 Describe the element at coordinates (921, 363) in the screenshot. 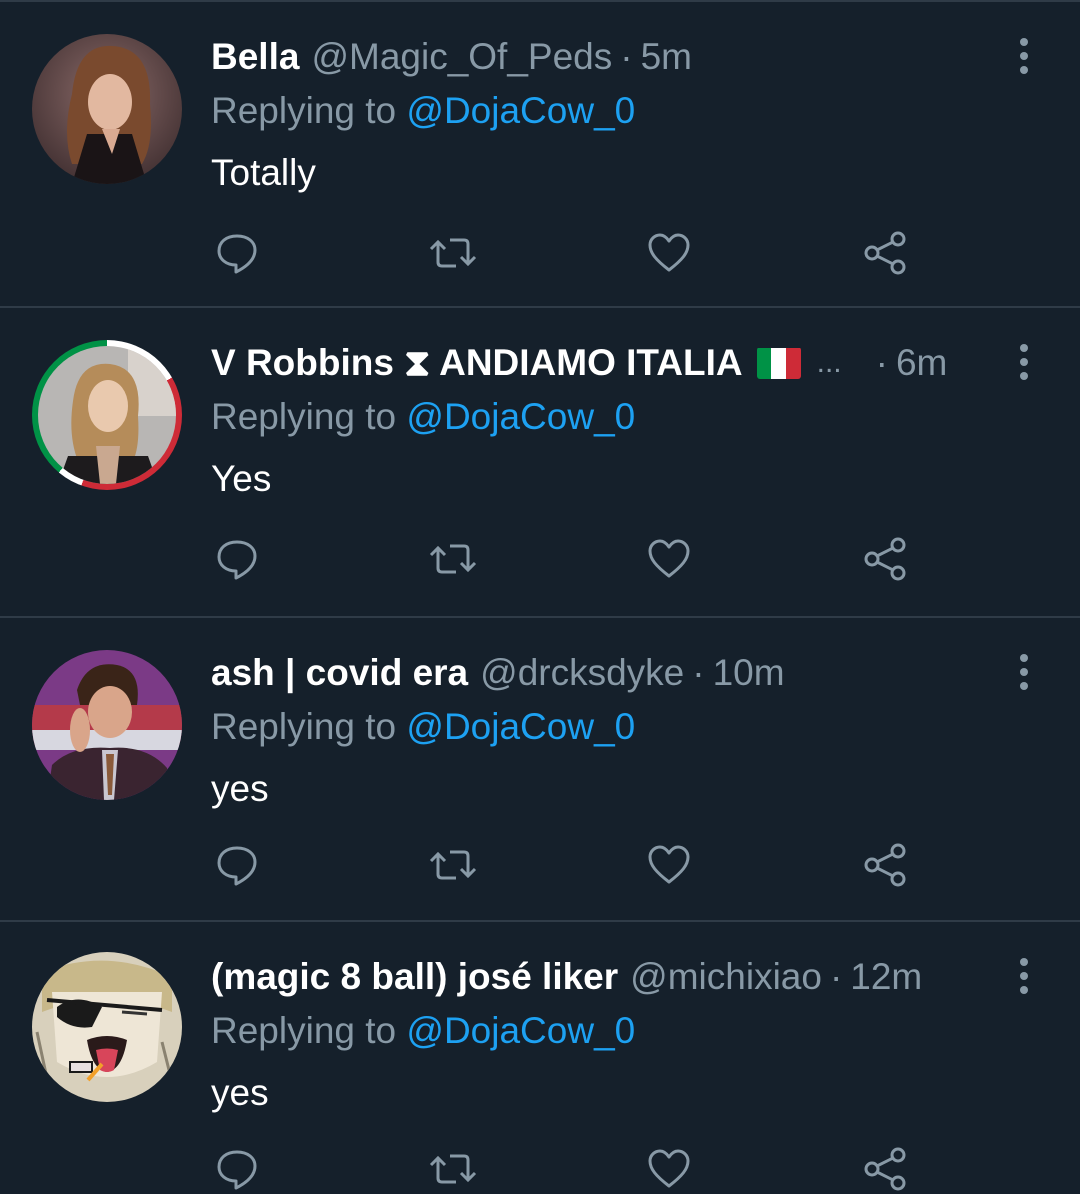

I see `timestamp: 6m` at that location.